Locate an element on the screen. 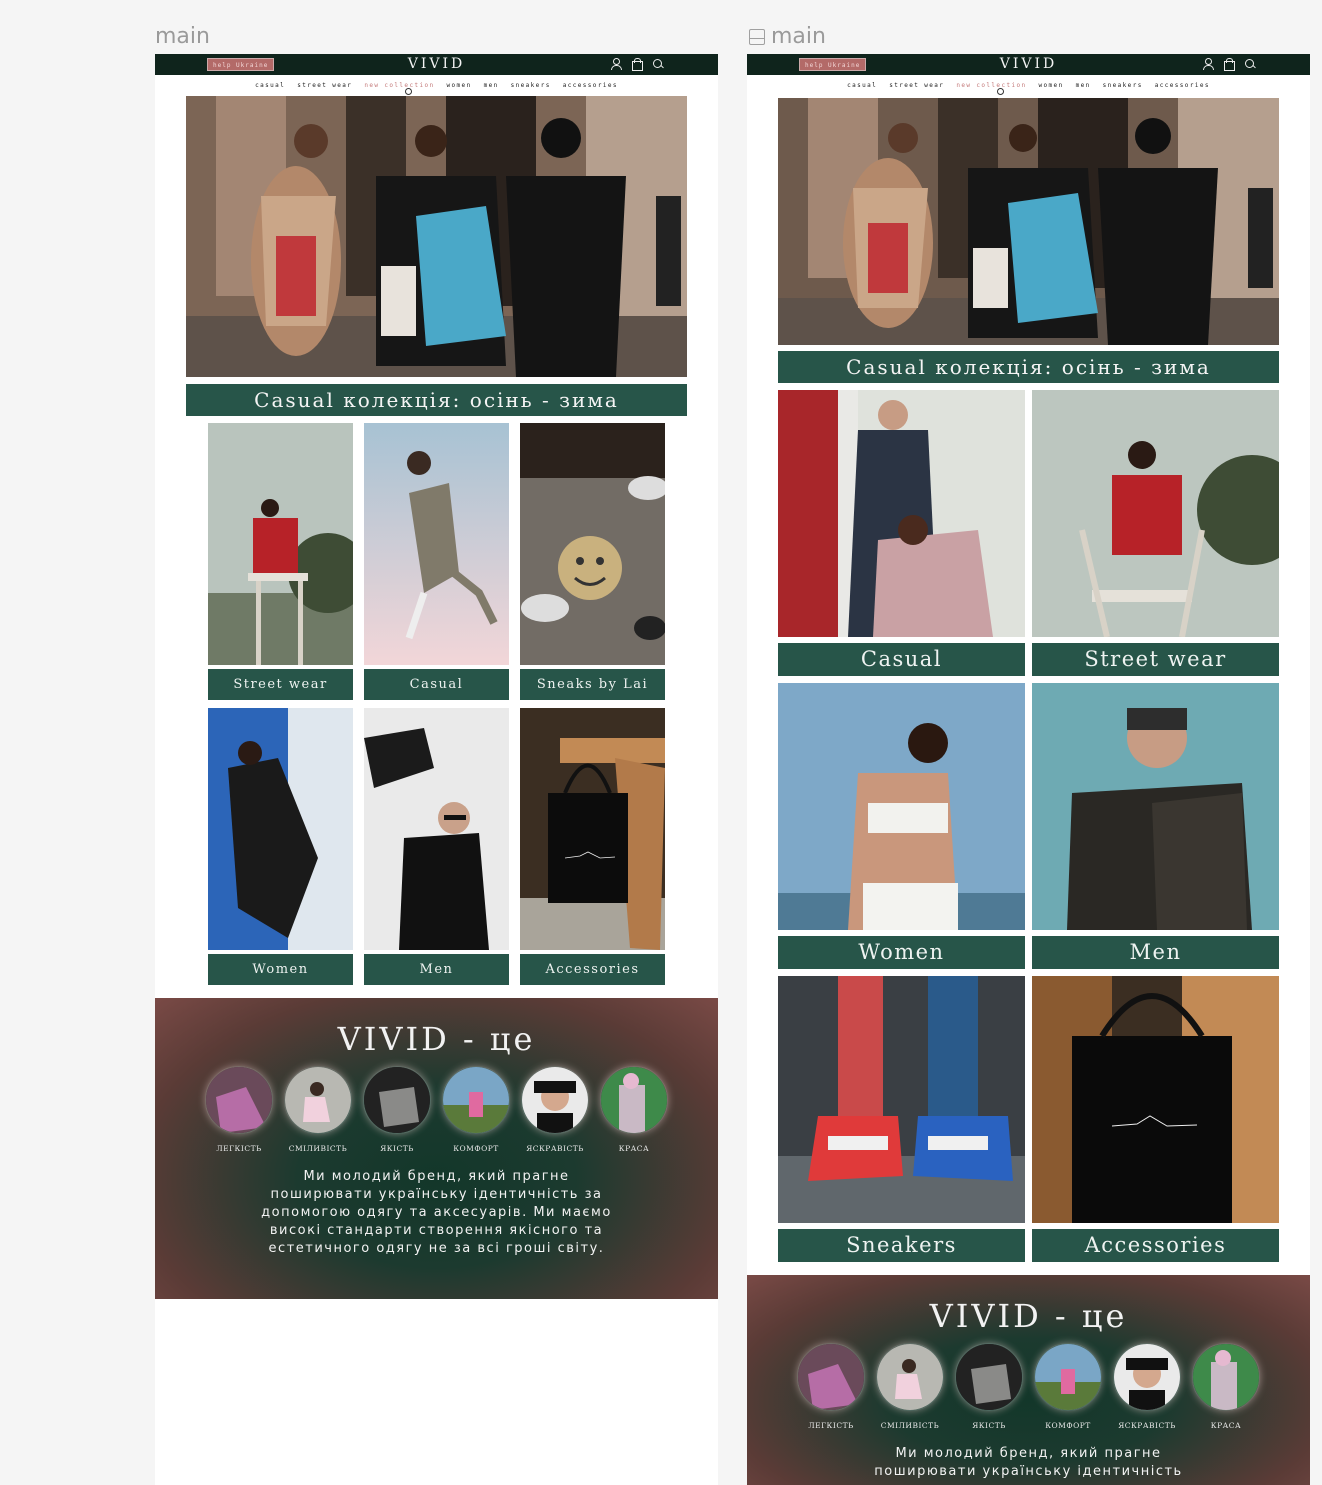 The height and width of the screenshot is (1485, 1322). frame-icon is located at coordinates (757, 36).